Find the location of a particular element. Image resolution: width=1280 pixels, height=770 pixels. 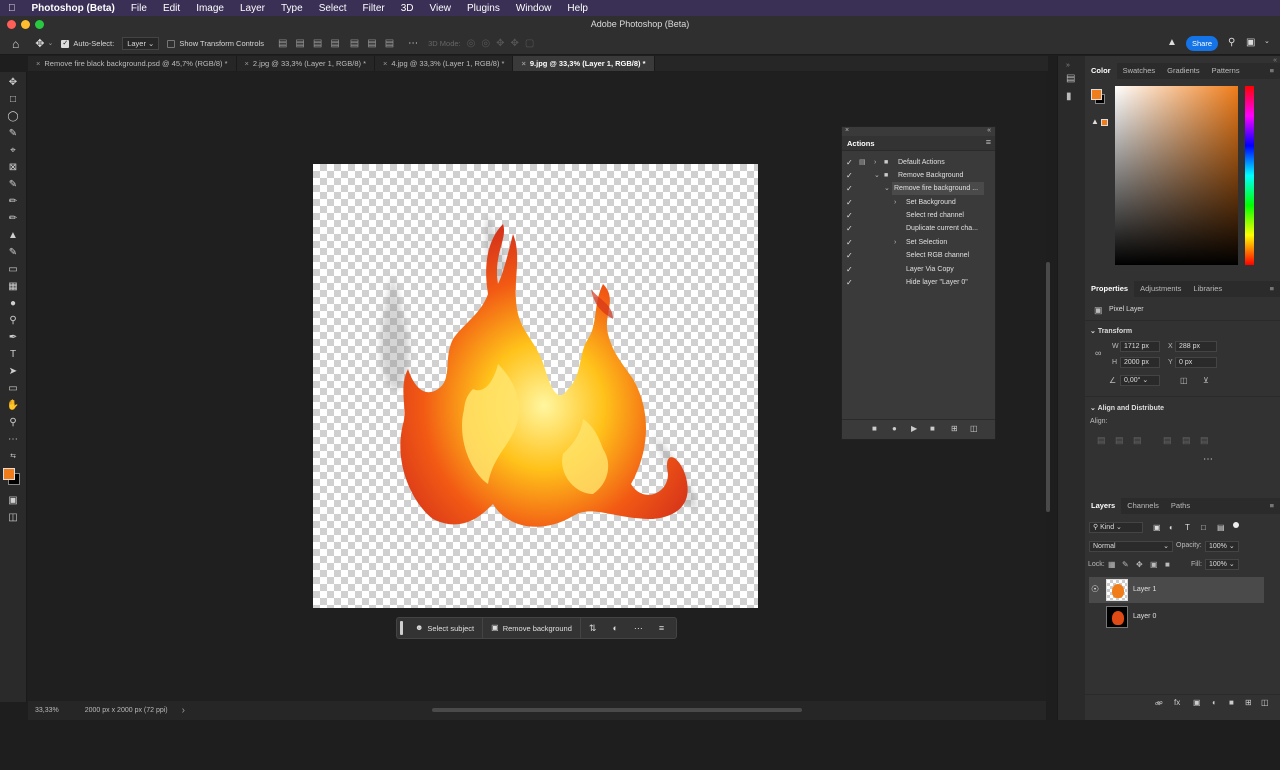

rectangle-tool-icon: ▭ is located at coordinates (13, 389).